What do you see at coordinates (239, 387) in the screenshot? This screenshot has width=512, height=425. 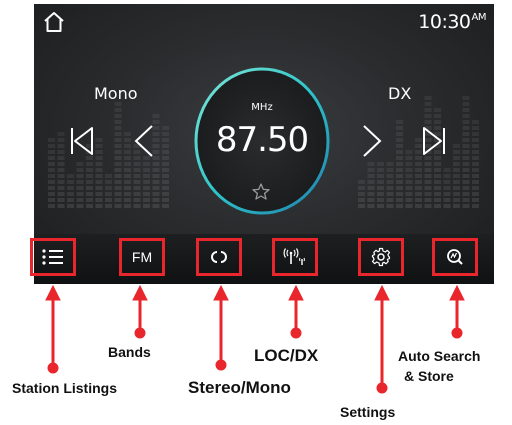 I see `callout-stereo-mono: Stereo/Mono` at bounding box center [239, 387].